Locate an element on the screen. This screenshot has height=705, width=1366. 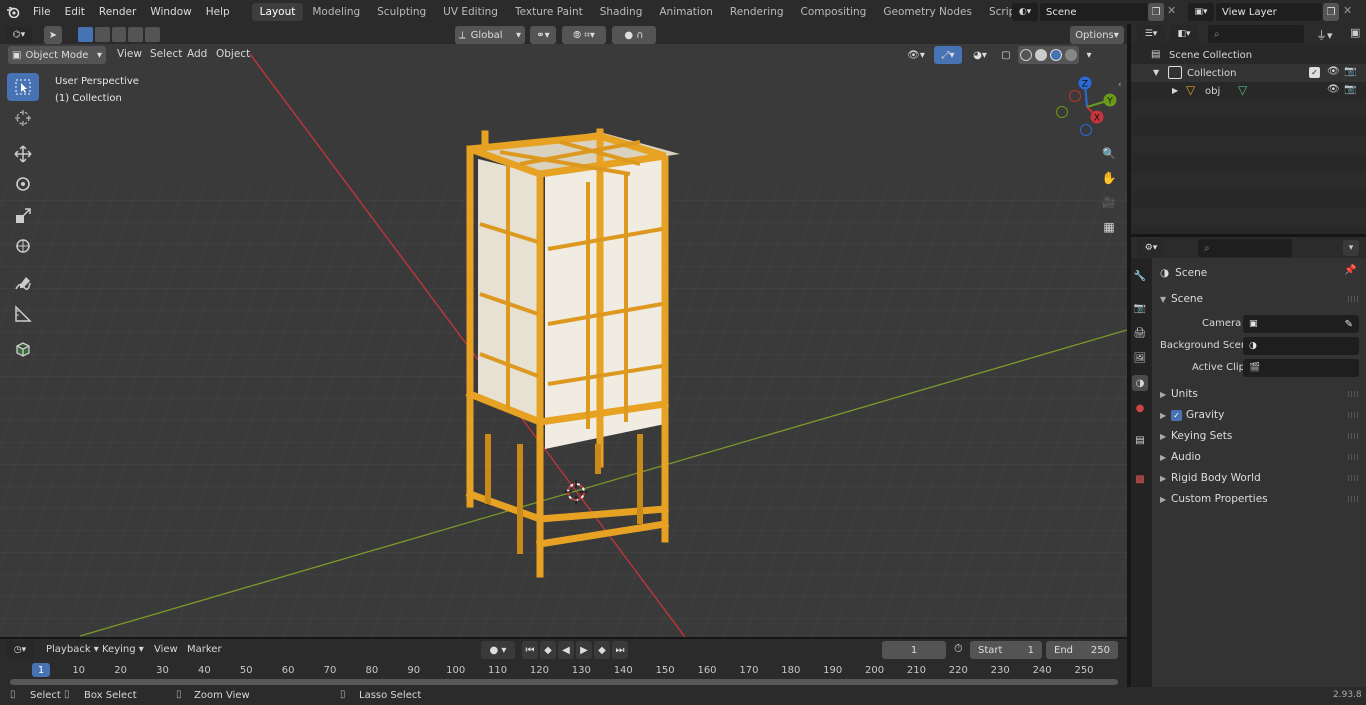
measure-tool is located at coordinates (23, 314).